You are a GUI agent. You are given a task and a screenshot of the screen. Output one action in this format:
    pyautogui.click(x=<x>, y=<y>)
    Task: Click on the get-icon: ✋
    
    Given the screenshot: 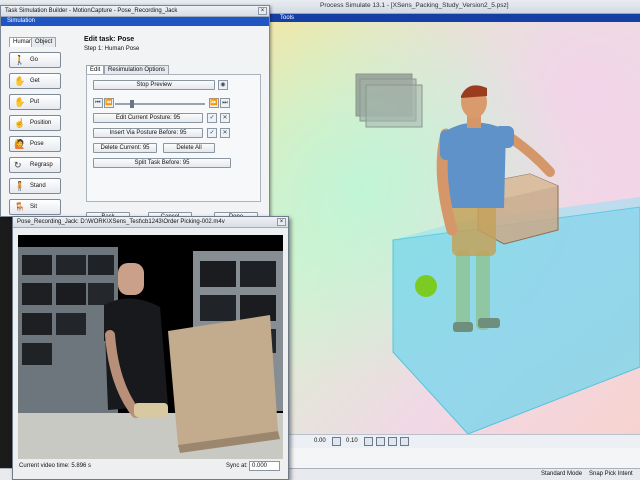 What is the action you would take?
    pyautogui.click(x=20, y=81)
    